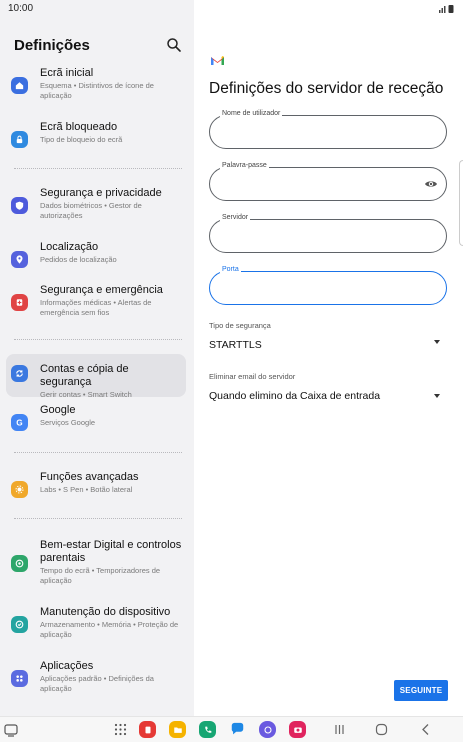  I want to click on settings-item-lock-screen: Ecrã bloqueado Tipo de bloqueio do ecrã, so click(96, 136).